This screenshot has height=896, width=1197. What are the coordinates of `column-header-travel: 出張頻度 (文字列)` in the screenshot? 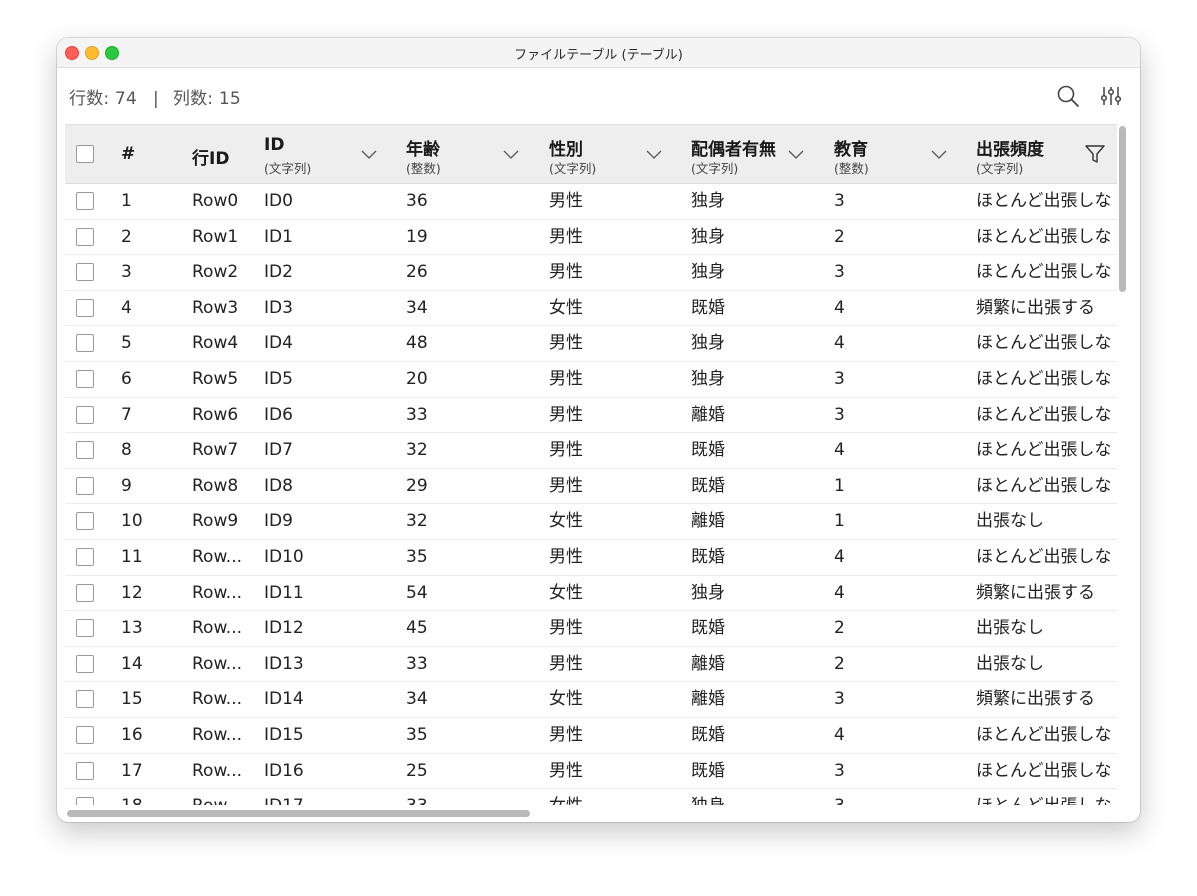 It's located at (1046, 154).